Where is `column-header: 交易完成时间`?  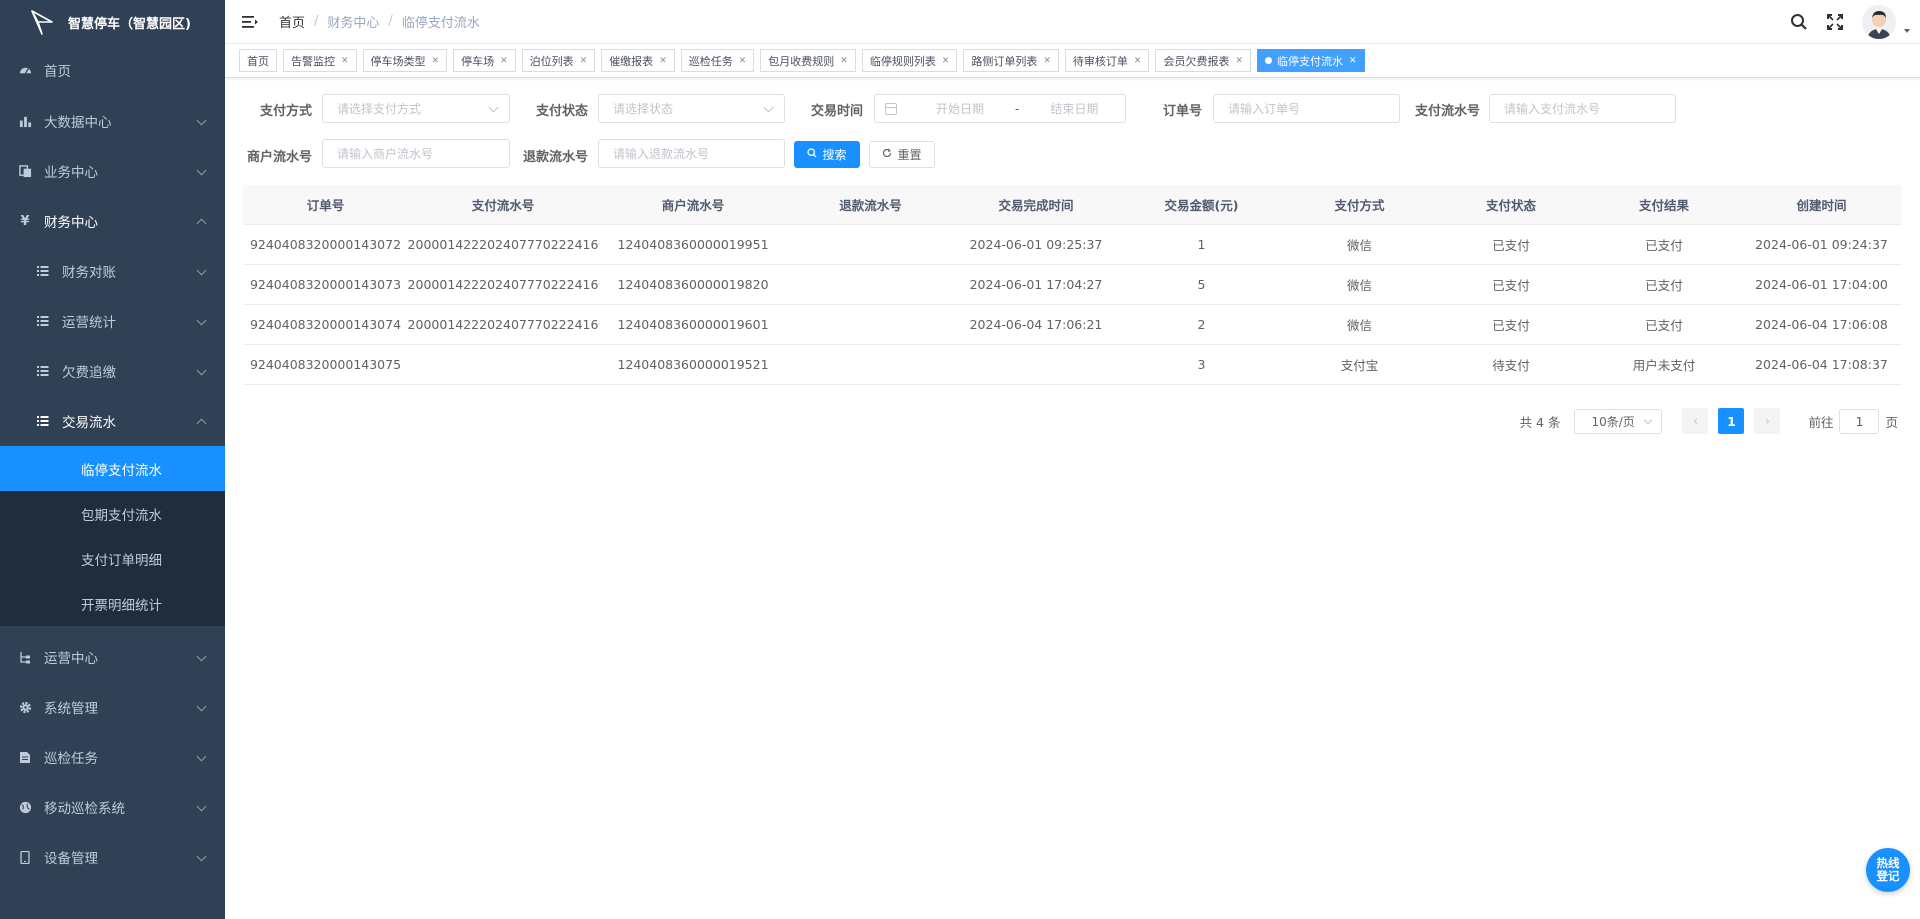 column-header: 交易完成时间 is located at coordinates (1036, 205).